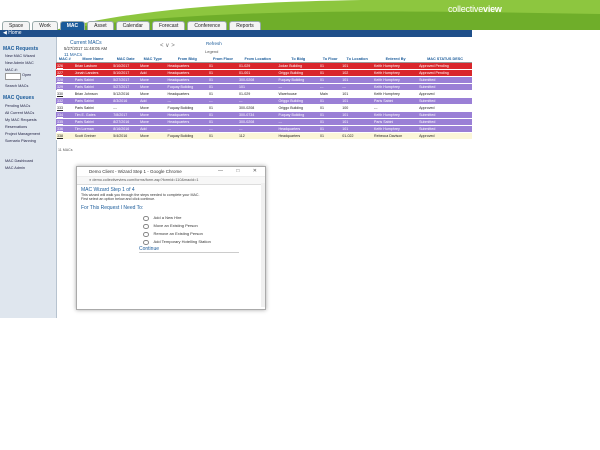  What do you see at coordinates (93, 136) in the screenshot?
I see `table-cell: Scott Greiner` at bounding box center [93, 136].